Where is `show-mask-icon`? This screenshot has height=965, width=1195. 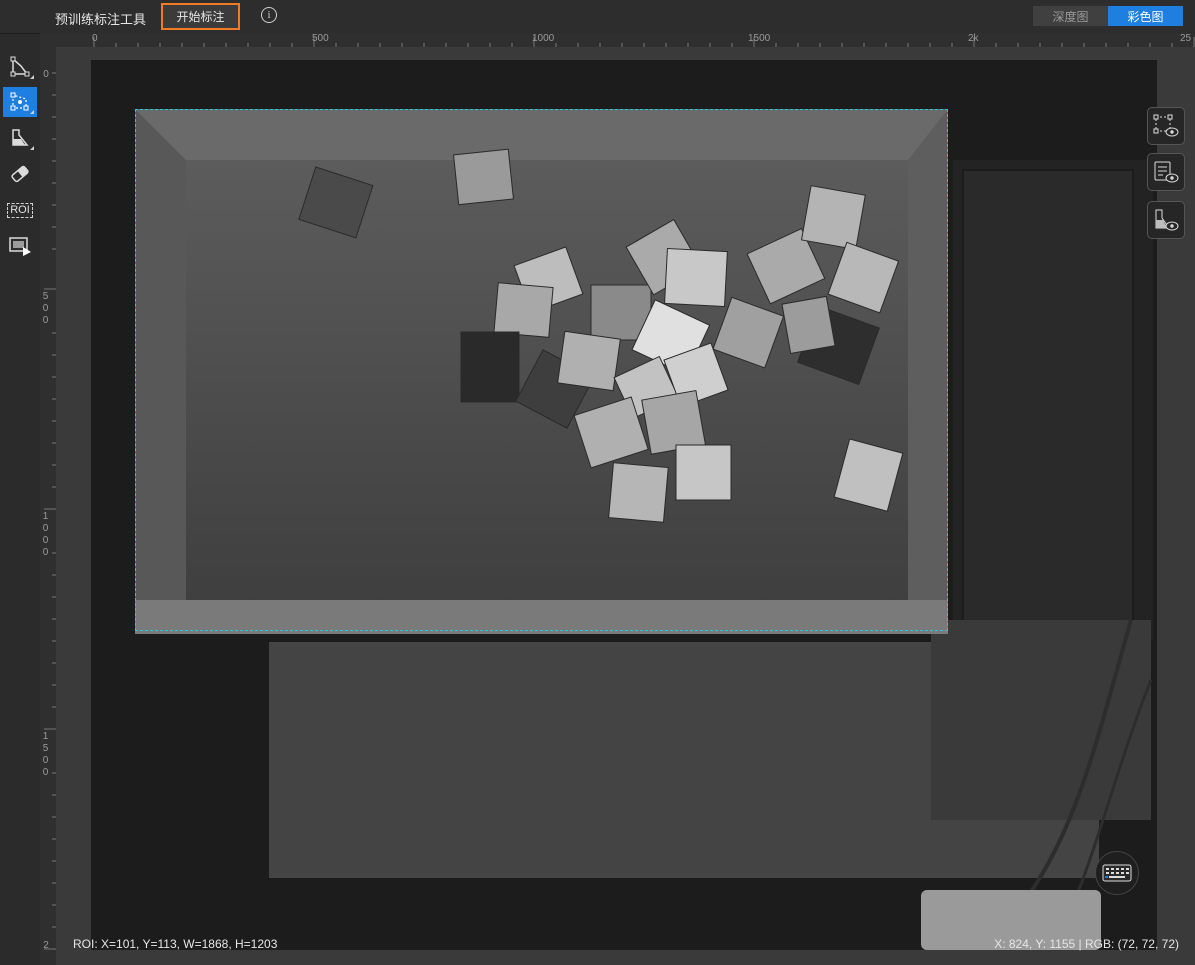
show-mask-icon is located at coordinates (1167, 220).